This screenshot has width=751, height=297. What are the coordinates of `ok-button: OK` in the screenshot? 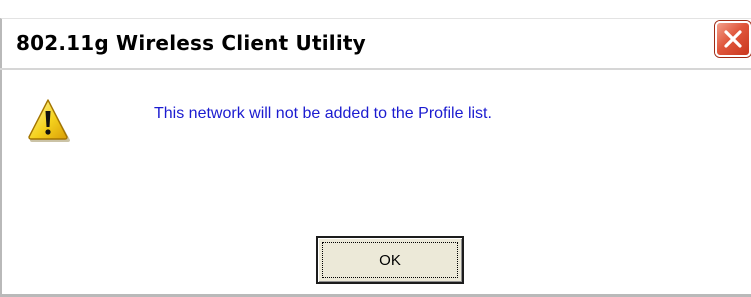 It's located at (390, 260).